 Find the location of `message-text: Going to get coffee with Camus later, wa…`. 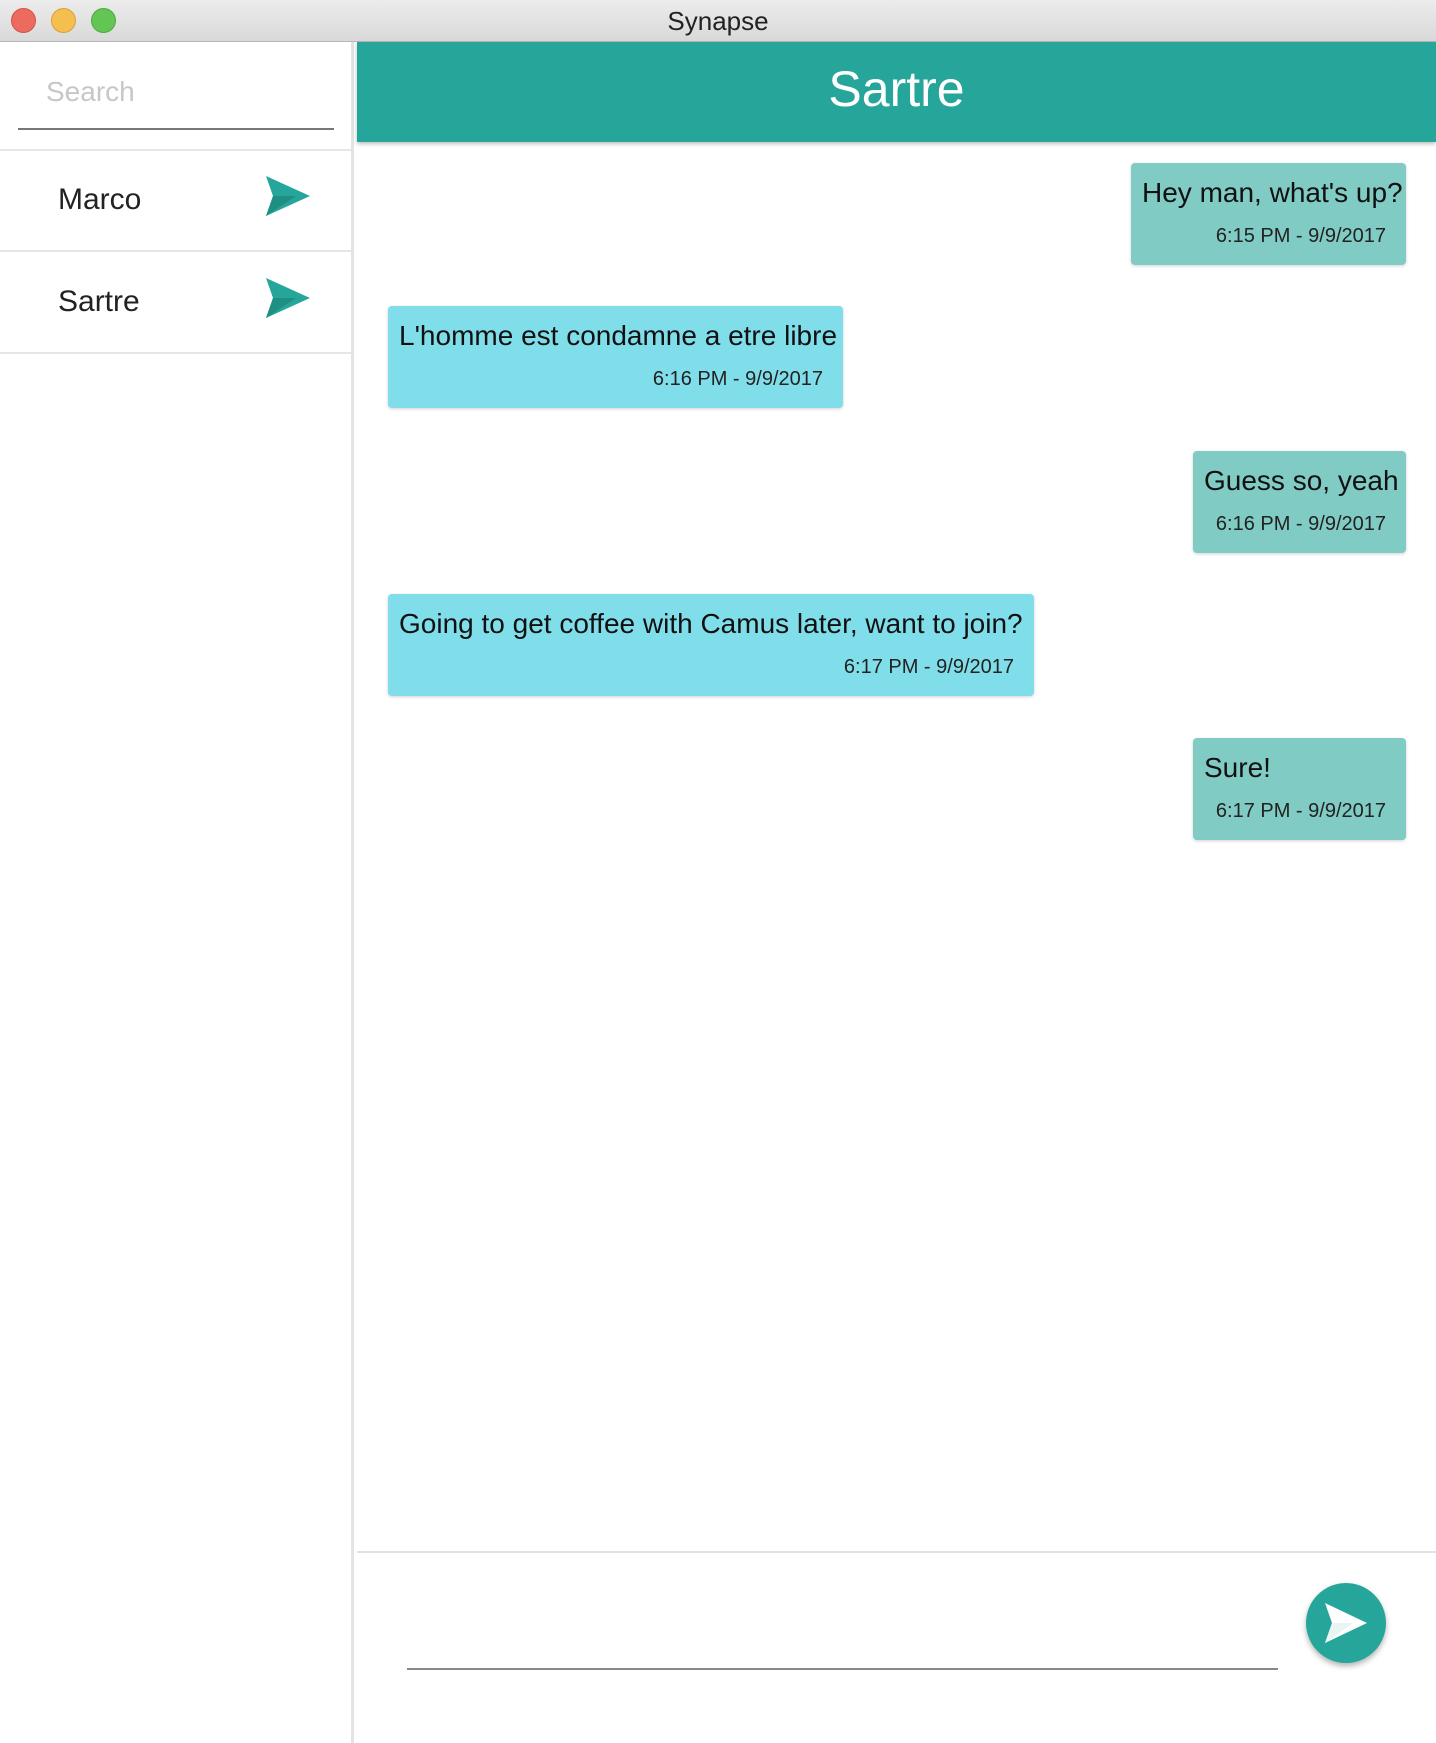

message-text: Going to get coffee with Camus later, wa… is located at coordinates (711, 623).